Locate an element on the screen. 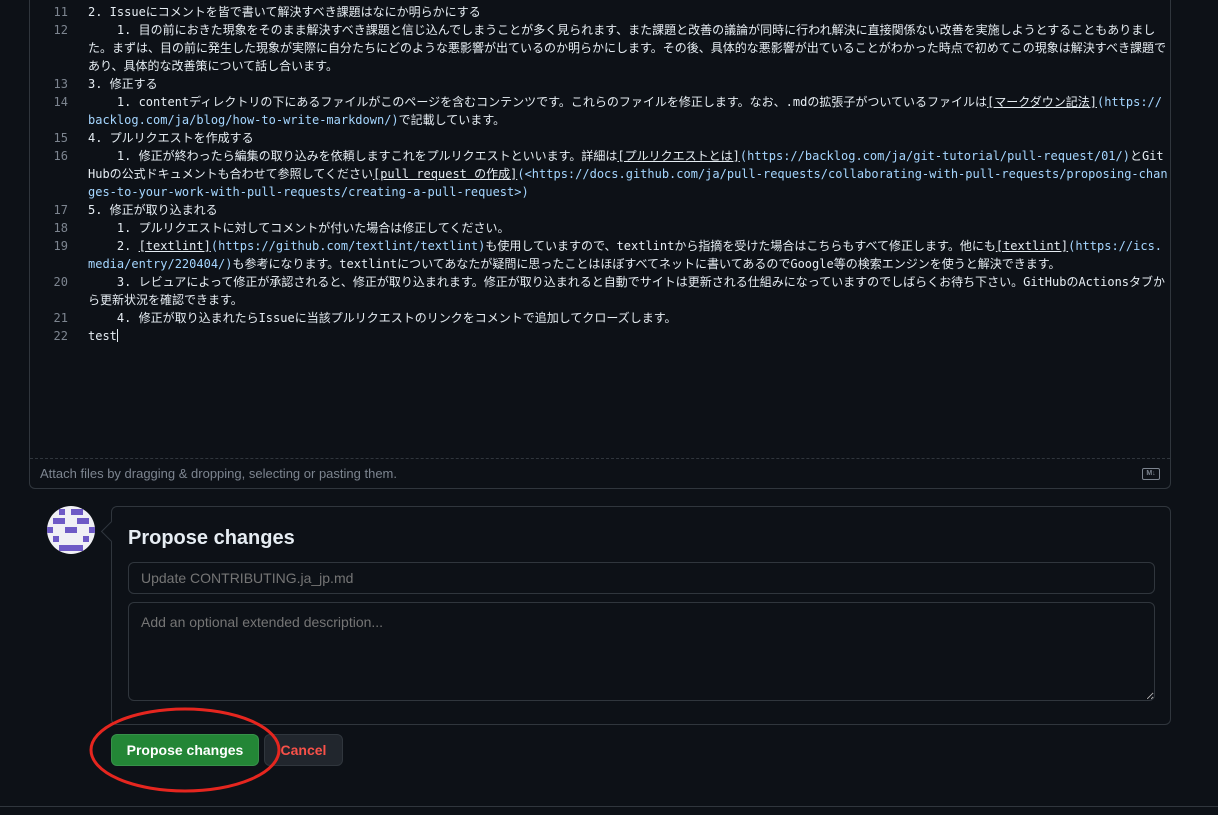  line-number: 14 is located at coordinates (60, 102).